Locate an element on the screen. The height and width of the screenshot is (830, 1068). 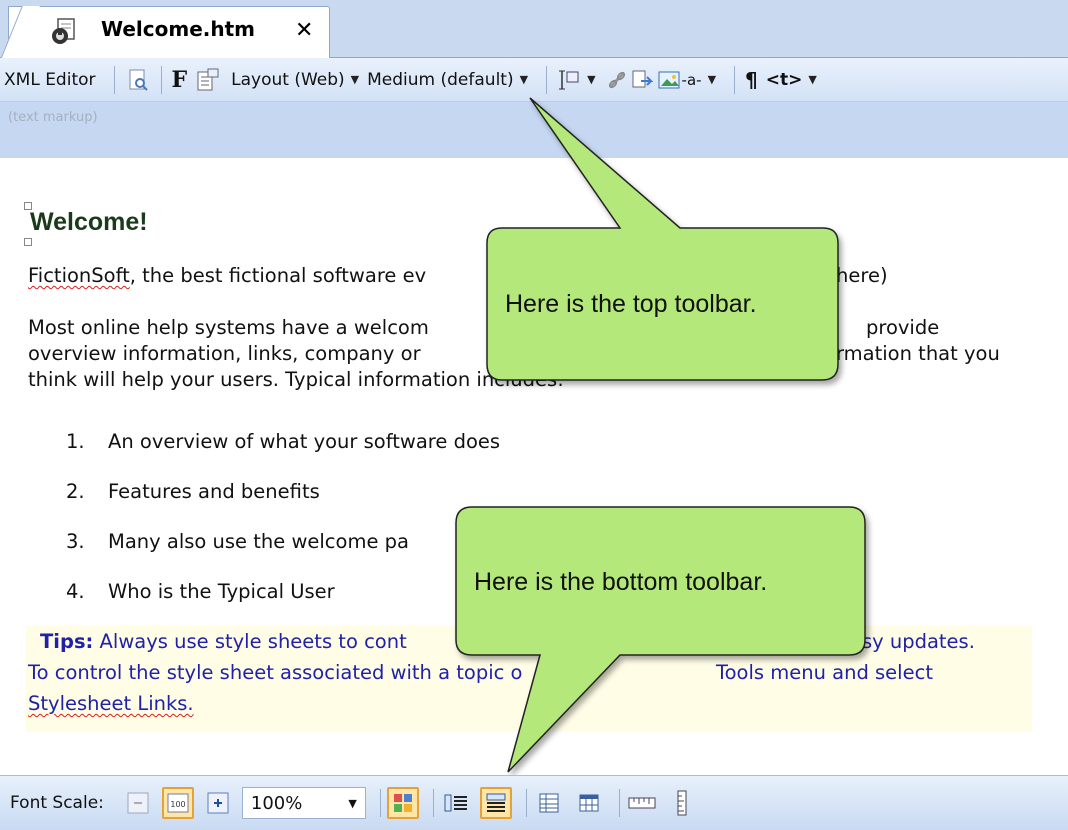
insert-snippet-icon is located at coordinates (643, 80).